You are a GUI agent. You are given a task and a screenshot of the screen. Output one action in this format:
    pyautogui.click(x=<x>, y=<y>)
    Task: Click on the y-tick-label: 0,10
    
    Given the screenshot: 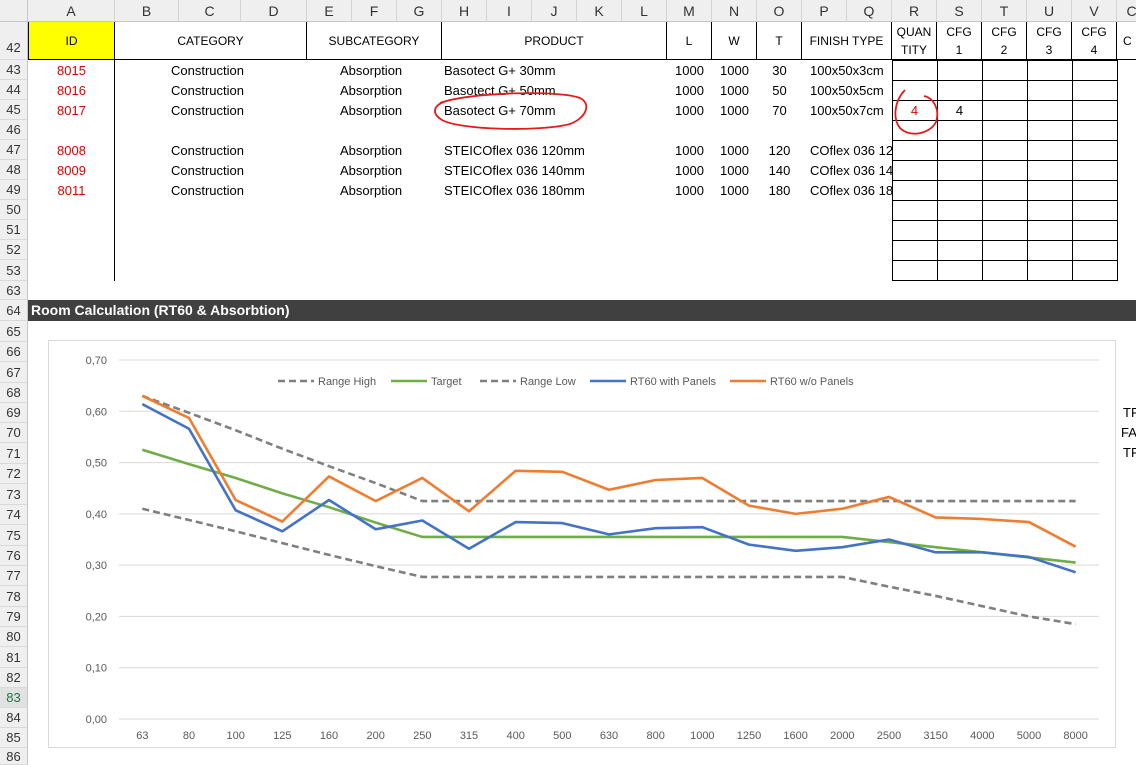 What is the action you would take?
    pyautogui.click(x=96, y=669)
    